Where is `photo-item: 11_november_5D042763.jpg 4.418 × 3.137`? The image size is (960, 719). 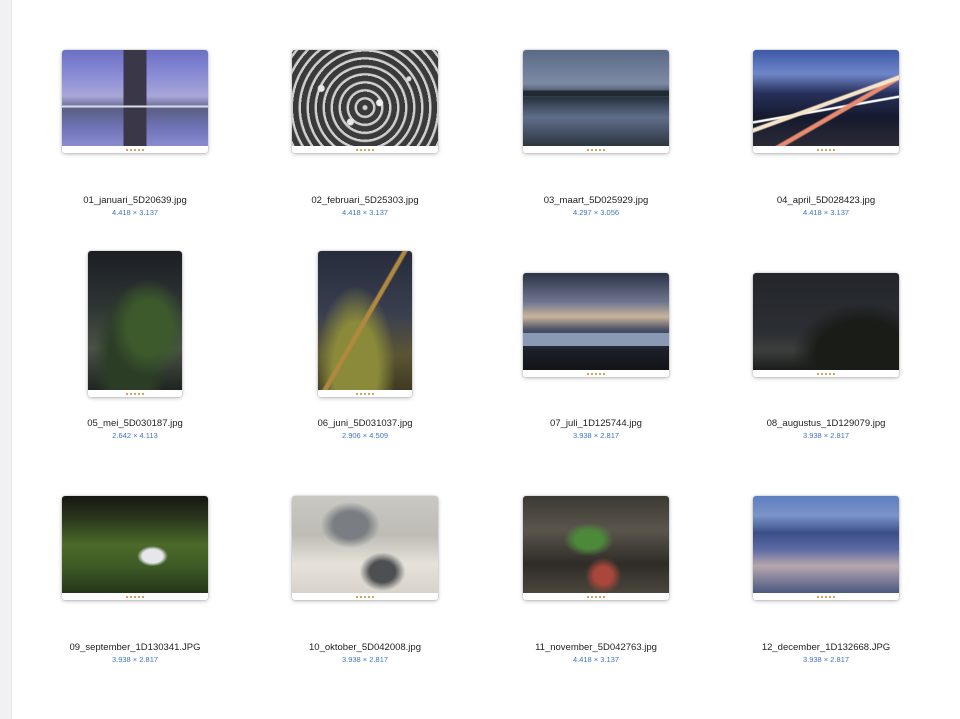 photo-item: 11_november_5D042763.jpg 4.418 × 3.137 is located at coordinates (596, 557).